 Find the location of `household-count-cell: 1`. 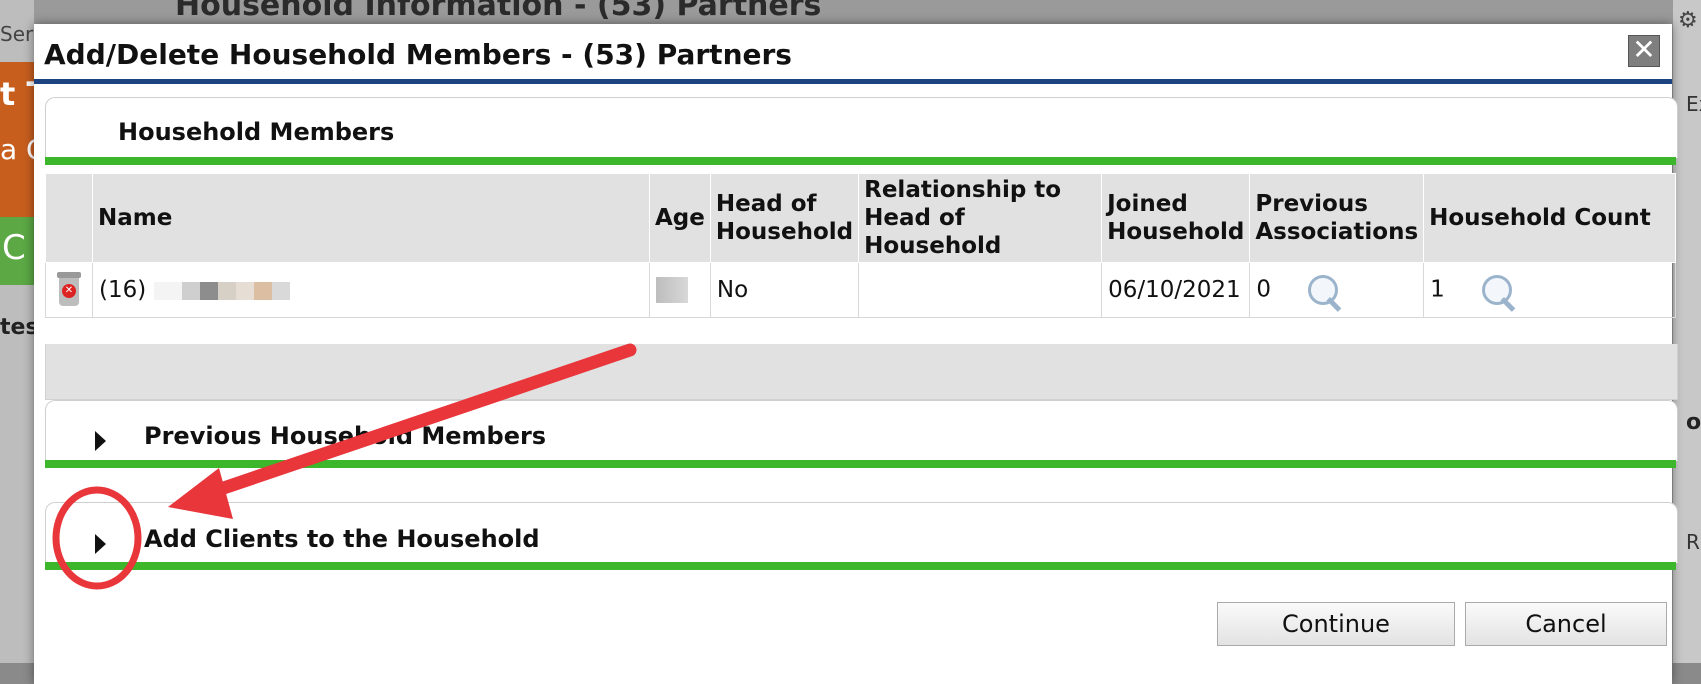

household-count-cell: 1 is located at coordinates (1549, 290).